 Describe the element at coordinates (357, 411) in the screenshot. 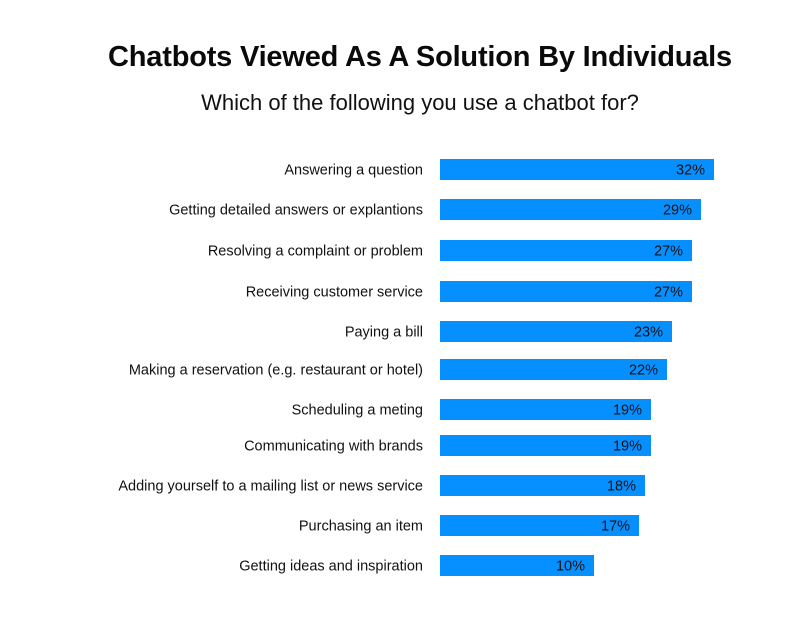

I see `category-label: Scheduling a meting` at that location.